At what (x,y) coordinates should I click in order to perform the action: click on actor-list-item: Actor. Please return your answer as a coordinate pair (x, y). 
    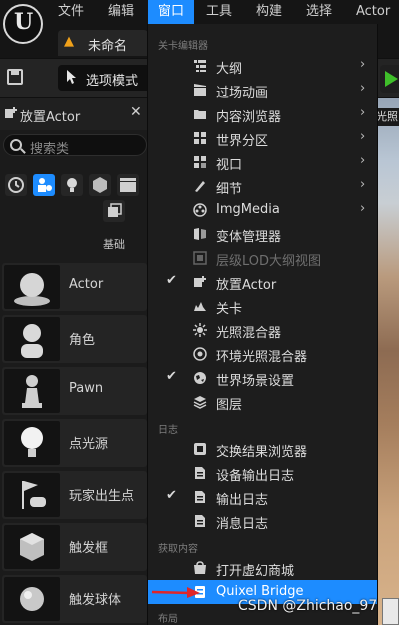
    Looking at the image, I should click on (74, 287).